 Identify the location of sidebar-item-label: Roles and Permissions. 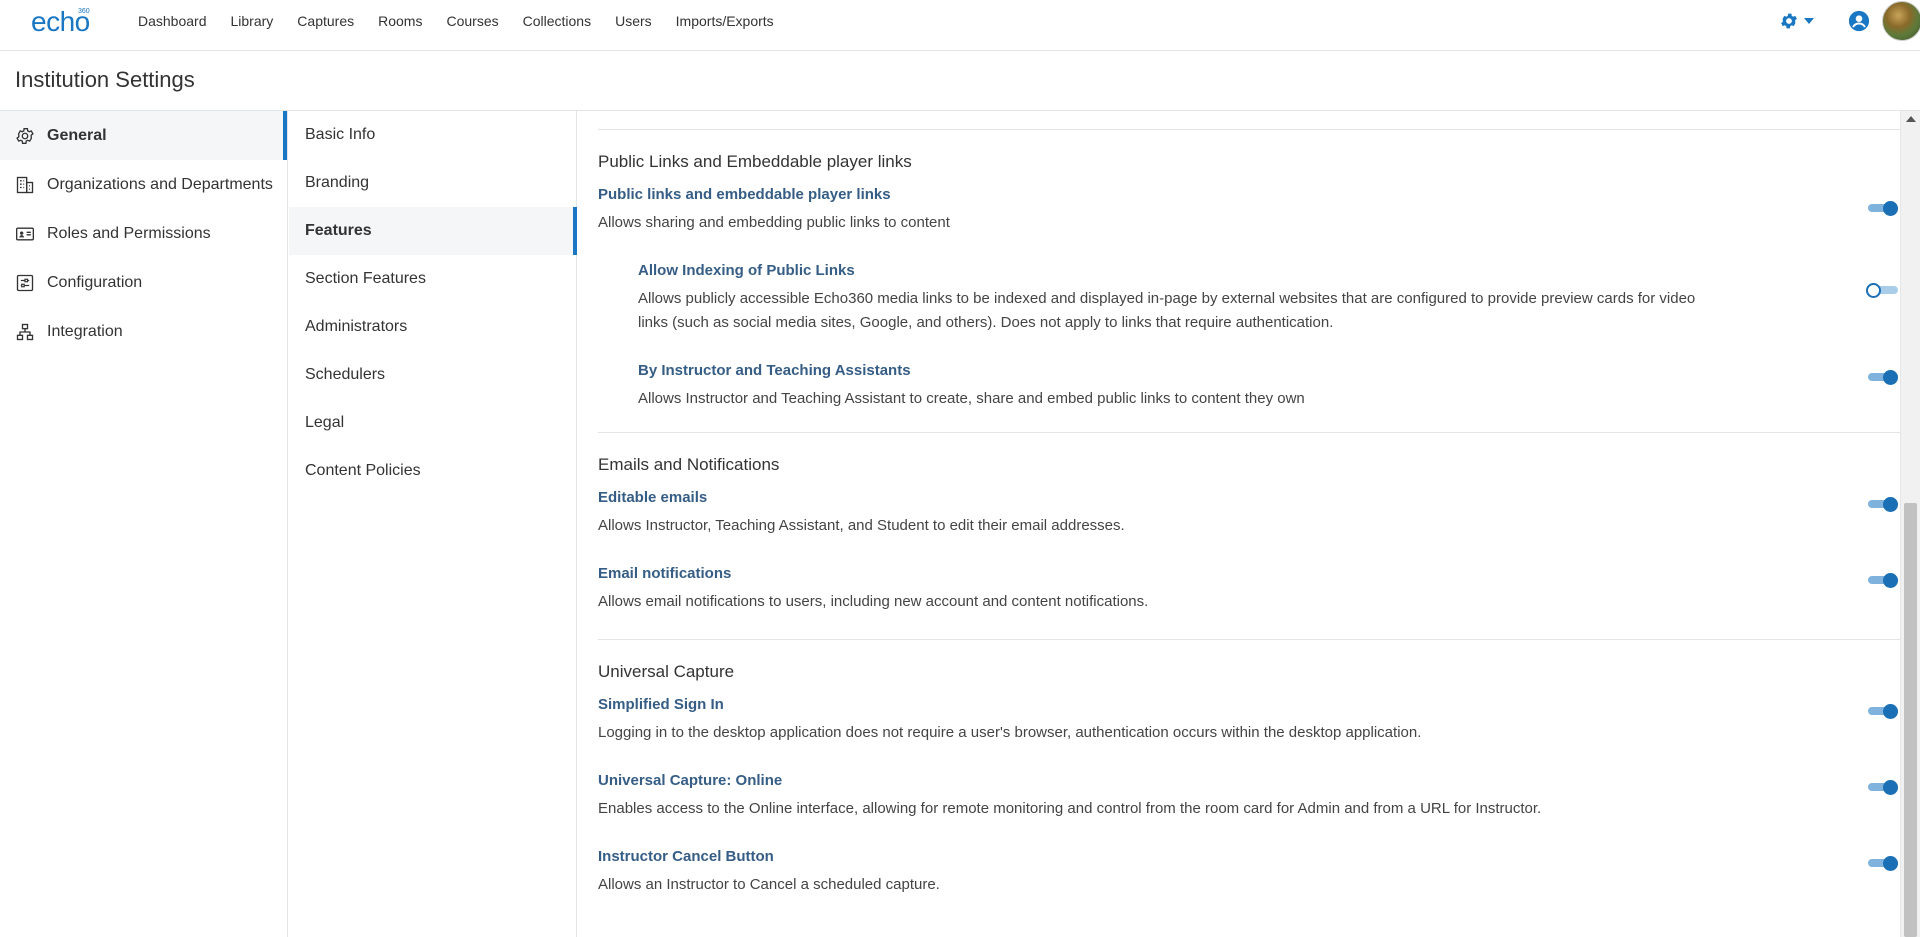
(129, 233).